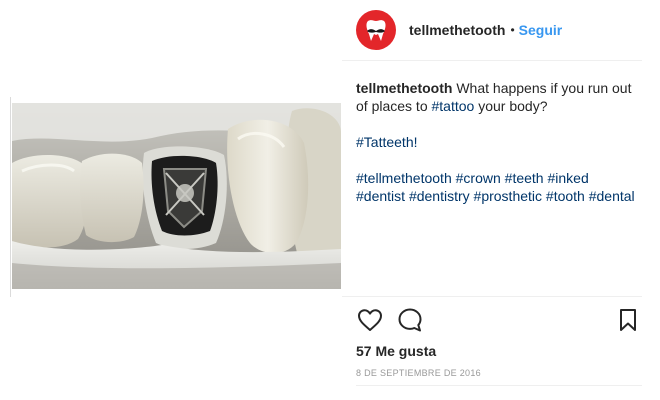 The width and height of the screenshot is (660, 400). What do you see at coordinates (499, 385) in the screenshot?
I see `comment-divider` at bounding box center [499, 385].